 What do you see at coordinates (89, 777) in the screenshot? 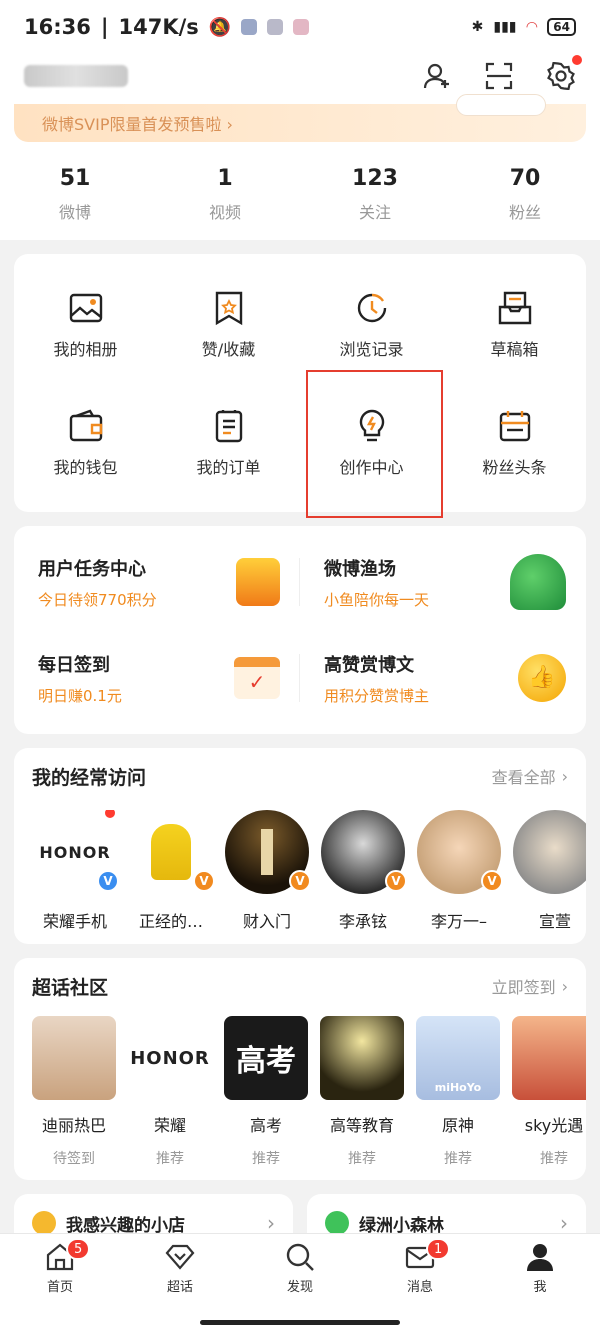
I see `section-title: 我的经常访问` at bounding box center [89, 777].